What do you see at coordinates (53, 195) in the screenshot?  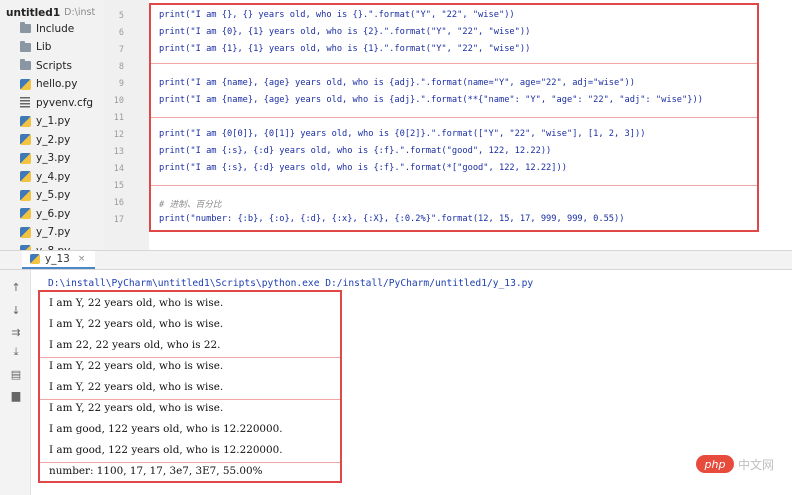 I see `tree-item-label: y_5.py` at bounding box center [53, 195].